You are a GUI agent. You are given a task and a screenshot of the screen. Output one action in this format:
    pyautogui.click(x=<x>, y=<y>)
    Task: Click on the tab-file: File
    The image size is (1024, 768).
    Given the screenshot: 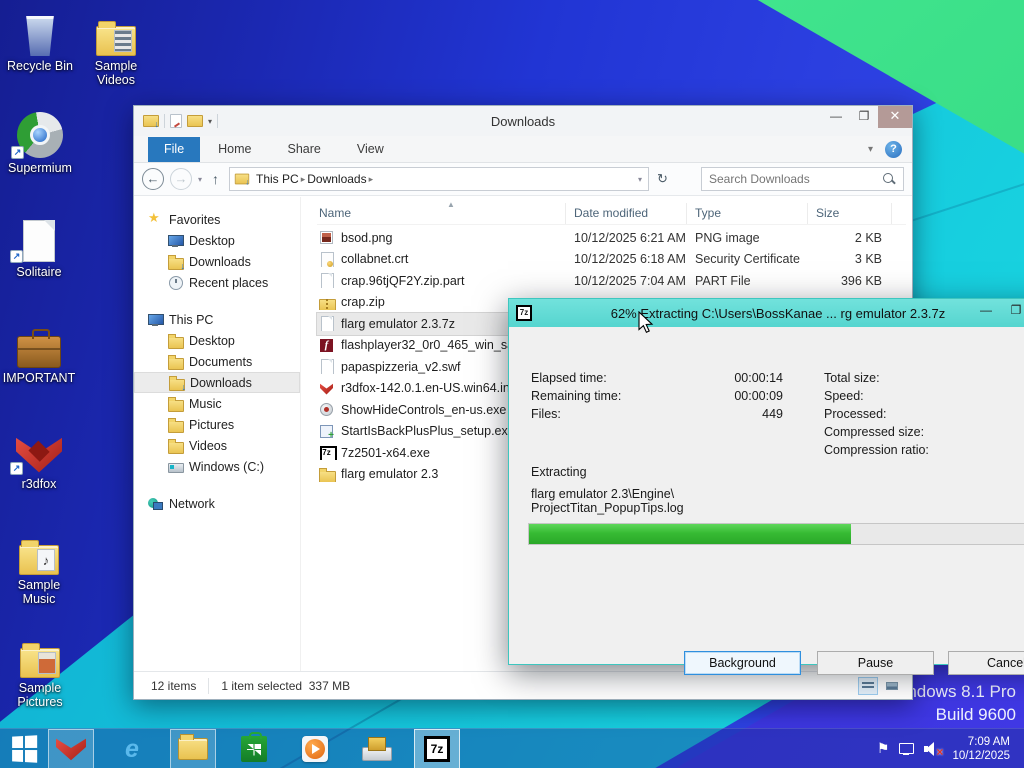 What is the action you would take?
    pyautogui.click(x=174, y=149)
    